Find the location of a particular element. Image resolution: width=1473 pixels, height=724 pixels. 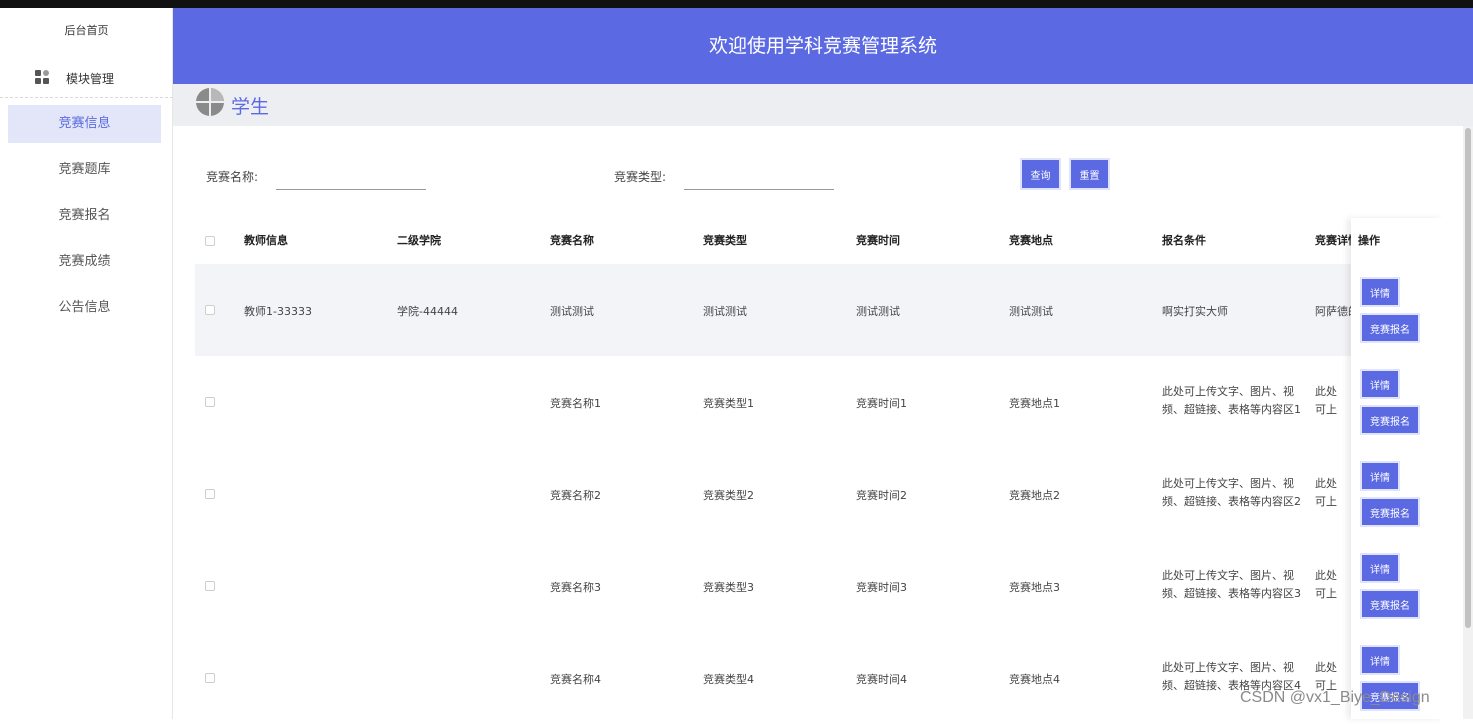

sidebar-item-registration: 竞赛报名 is located at coordinates (84, 216).